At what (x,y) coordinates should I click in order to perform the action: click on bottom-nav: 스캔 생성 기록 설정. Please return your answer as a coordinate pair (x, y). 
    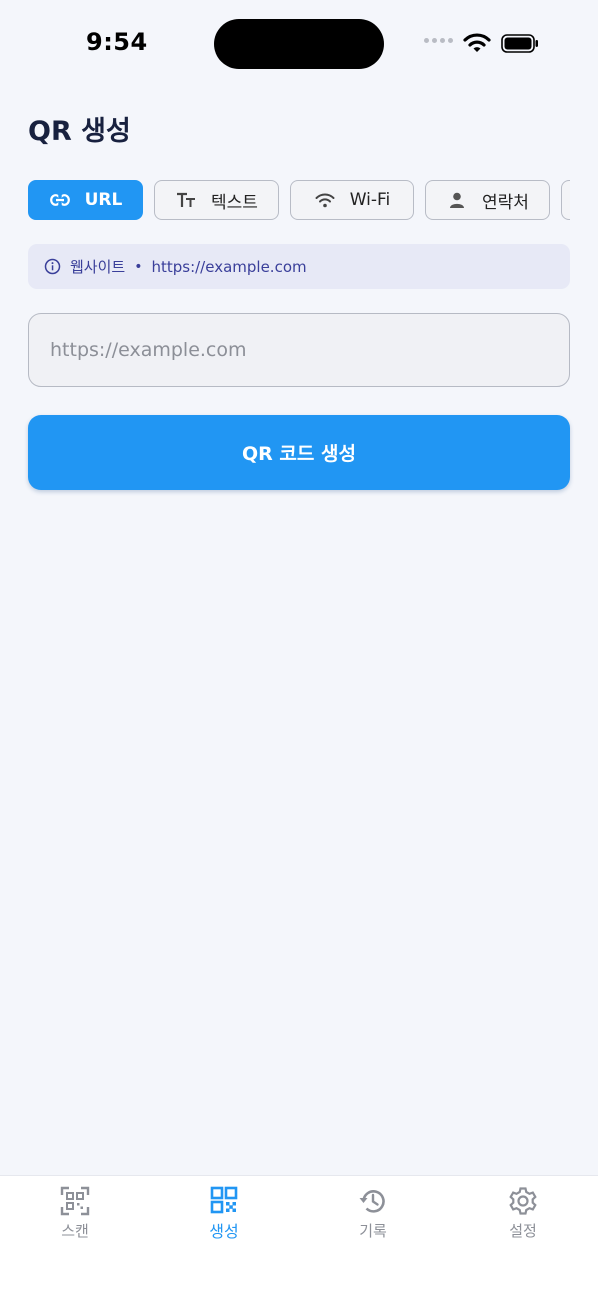
    Looking at the image, I should click on (299, 1237).